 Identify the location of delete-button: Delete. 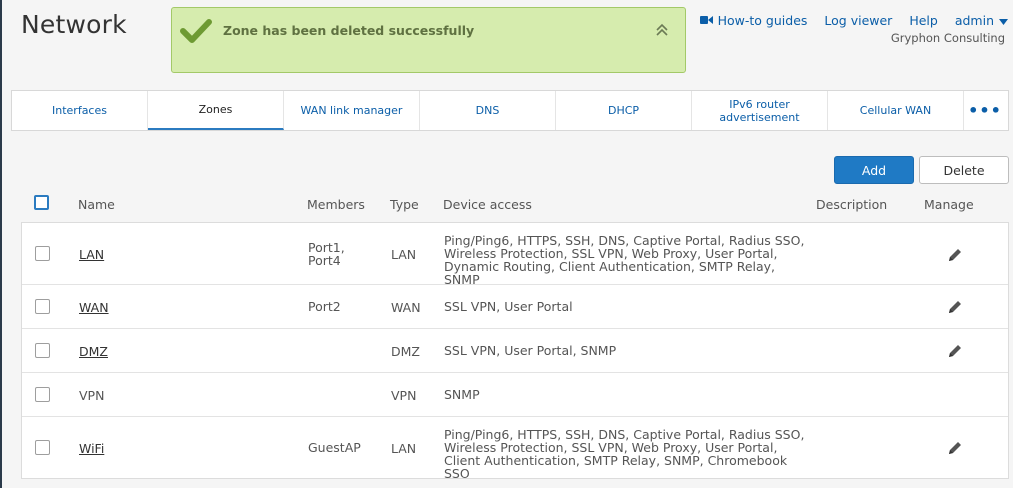
(964, 170).